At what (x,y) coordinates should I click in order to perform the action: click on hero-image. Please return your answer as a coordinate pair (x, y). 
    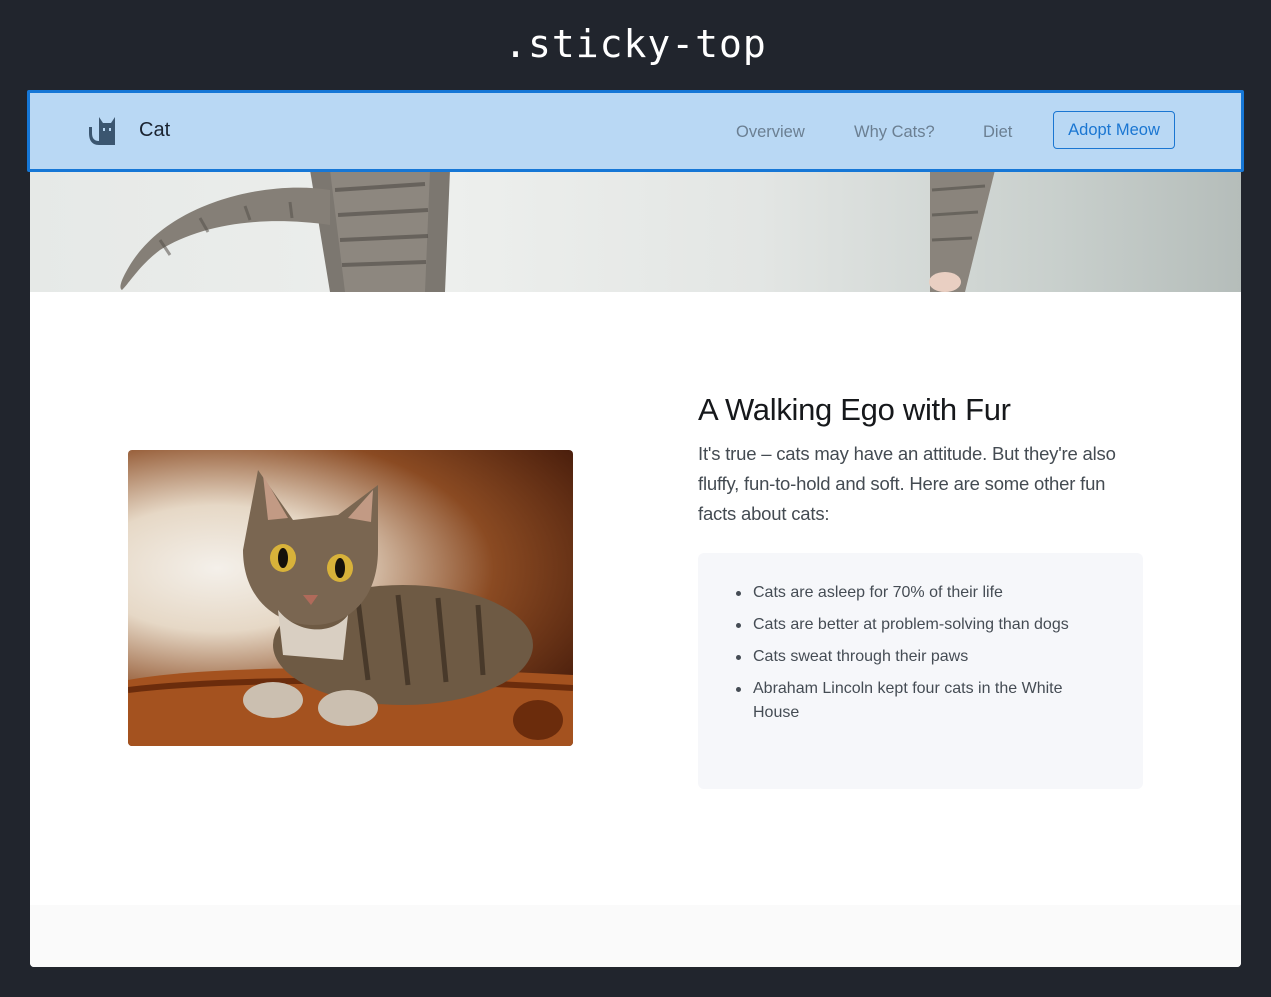
    Looking at the image, I should click on (635, 231).